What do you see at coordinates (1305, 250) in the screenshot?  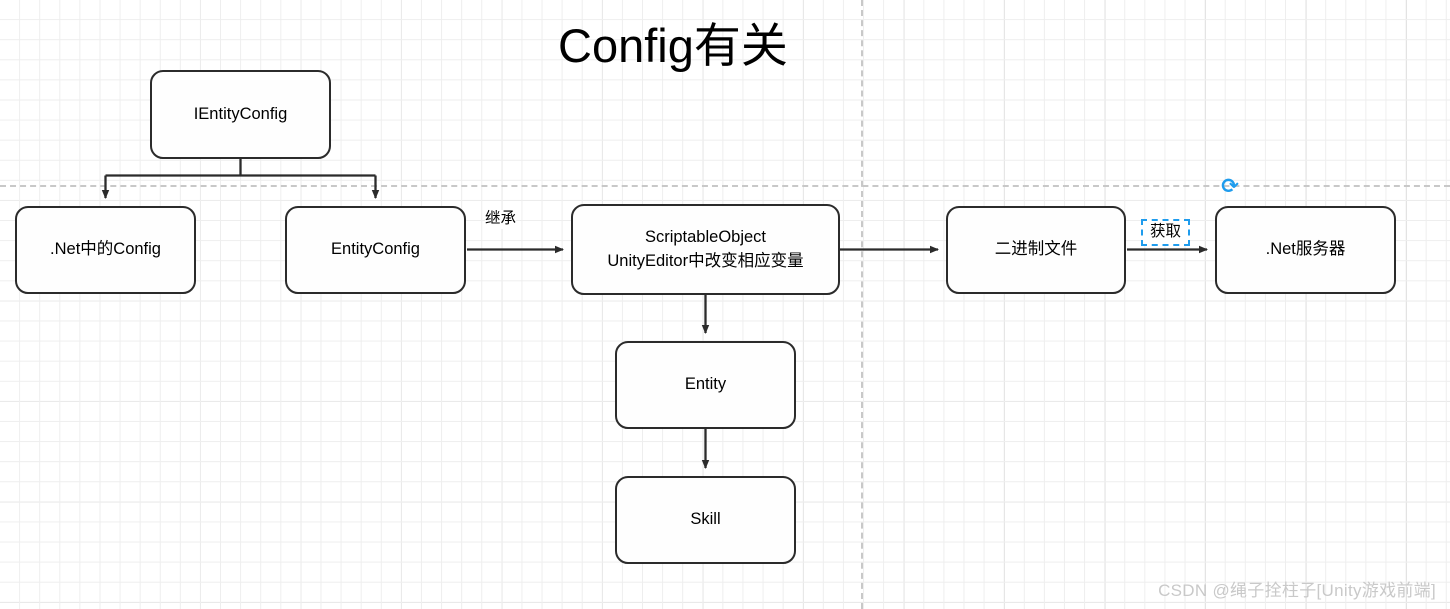 I see `node-net-server: .Net服务器` at bounding box center [1305, 250].